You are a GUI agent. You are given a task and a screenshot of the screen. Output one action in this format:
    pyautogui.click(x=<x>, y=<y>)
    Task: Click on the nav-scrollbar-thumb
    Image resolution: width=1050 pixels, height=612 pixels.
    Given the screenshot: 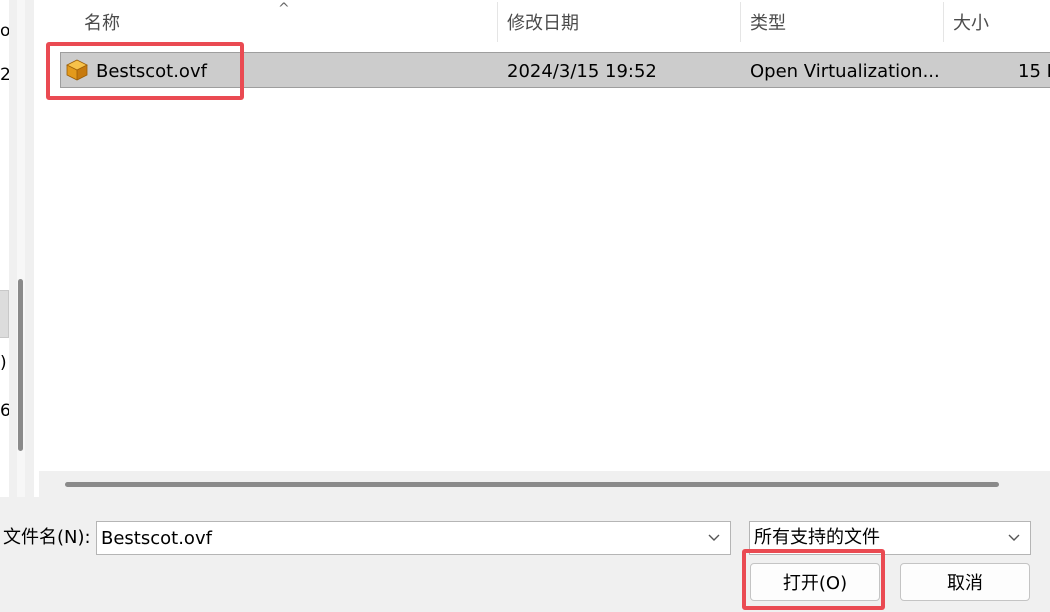 What is the action you would take?
    pyautogui.click(x=20, y=365)
    